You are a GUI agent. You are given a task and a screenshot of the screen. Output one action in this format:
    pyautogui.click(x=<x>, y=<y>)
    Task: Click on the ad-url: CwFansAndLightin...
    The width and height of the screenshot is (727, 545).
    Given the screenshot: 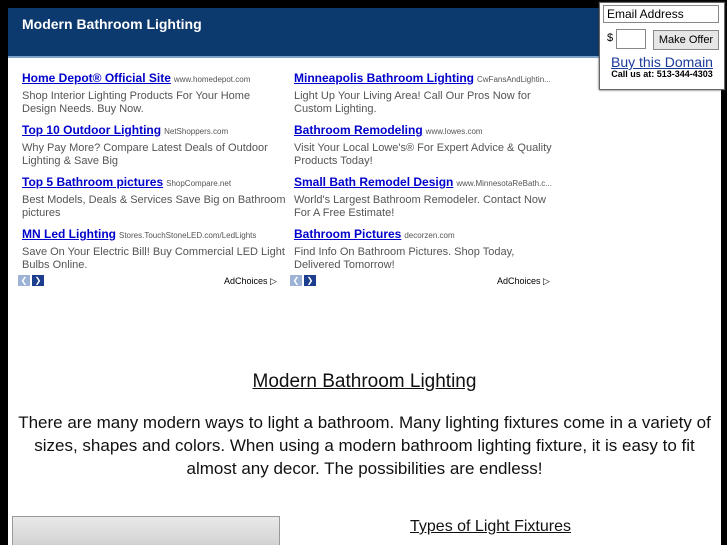 What is the action you would take?
    pyautogui.click(x=514, y=79)
    